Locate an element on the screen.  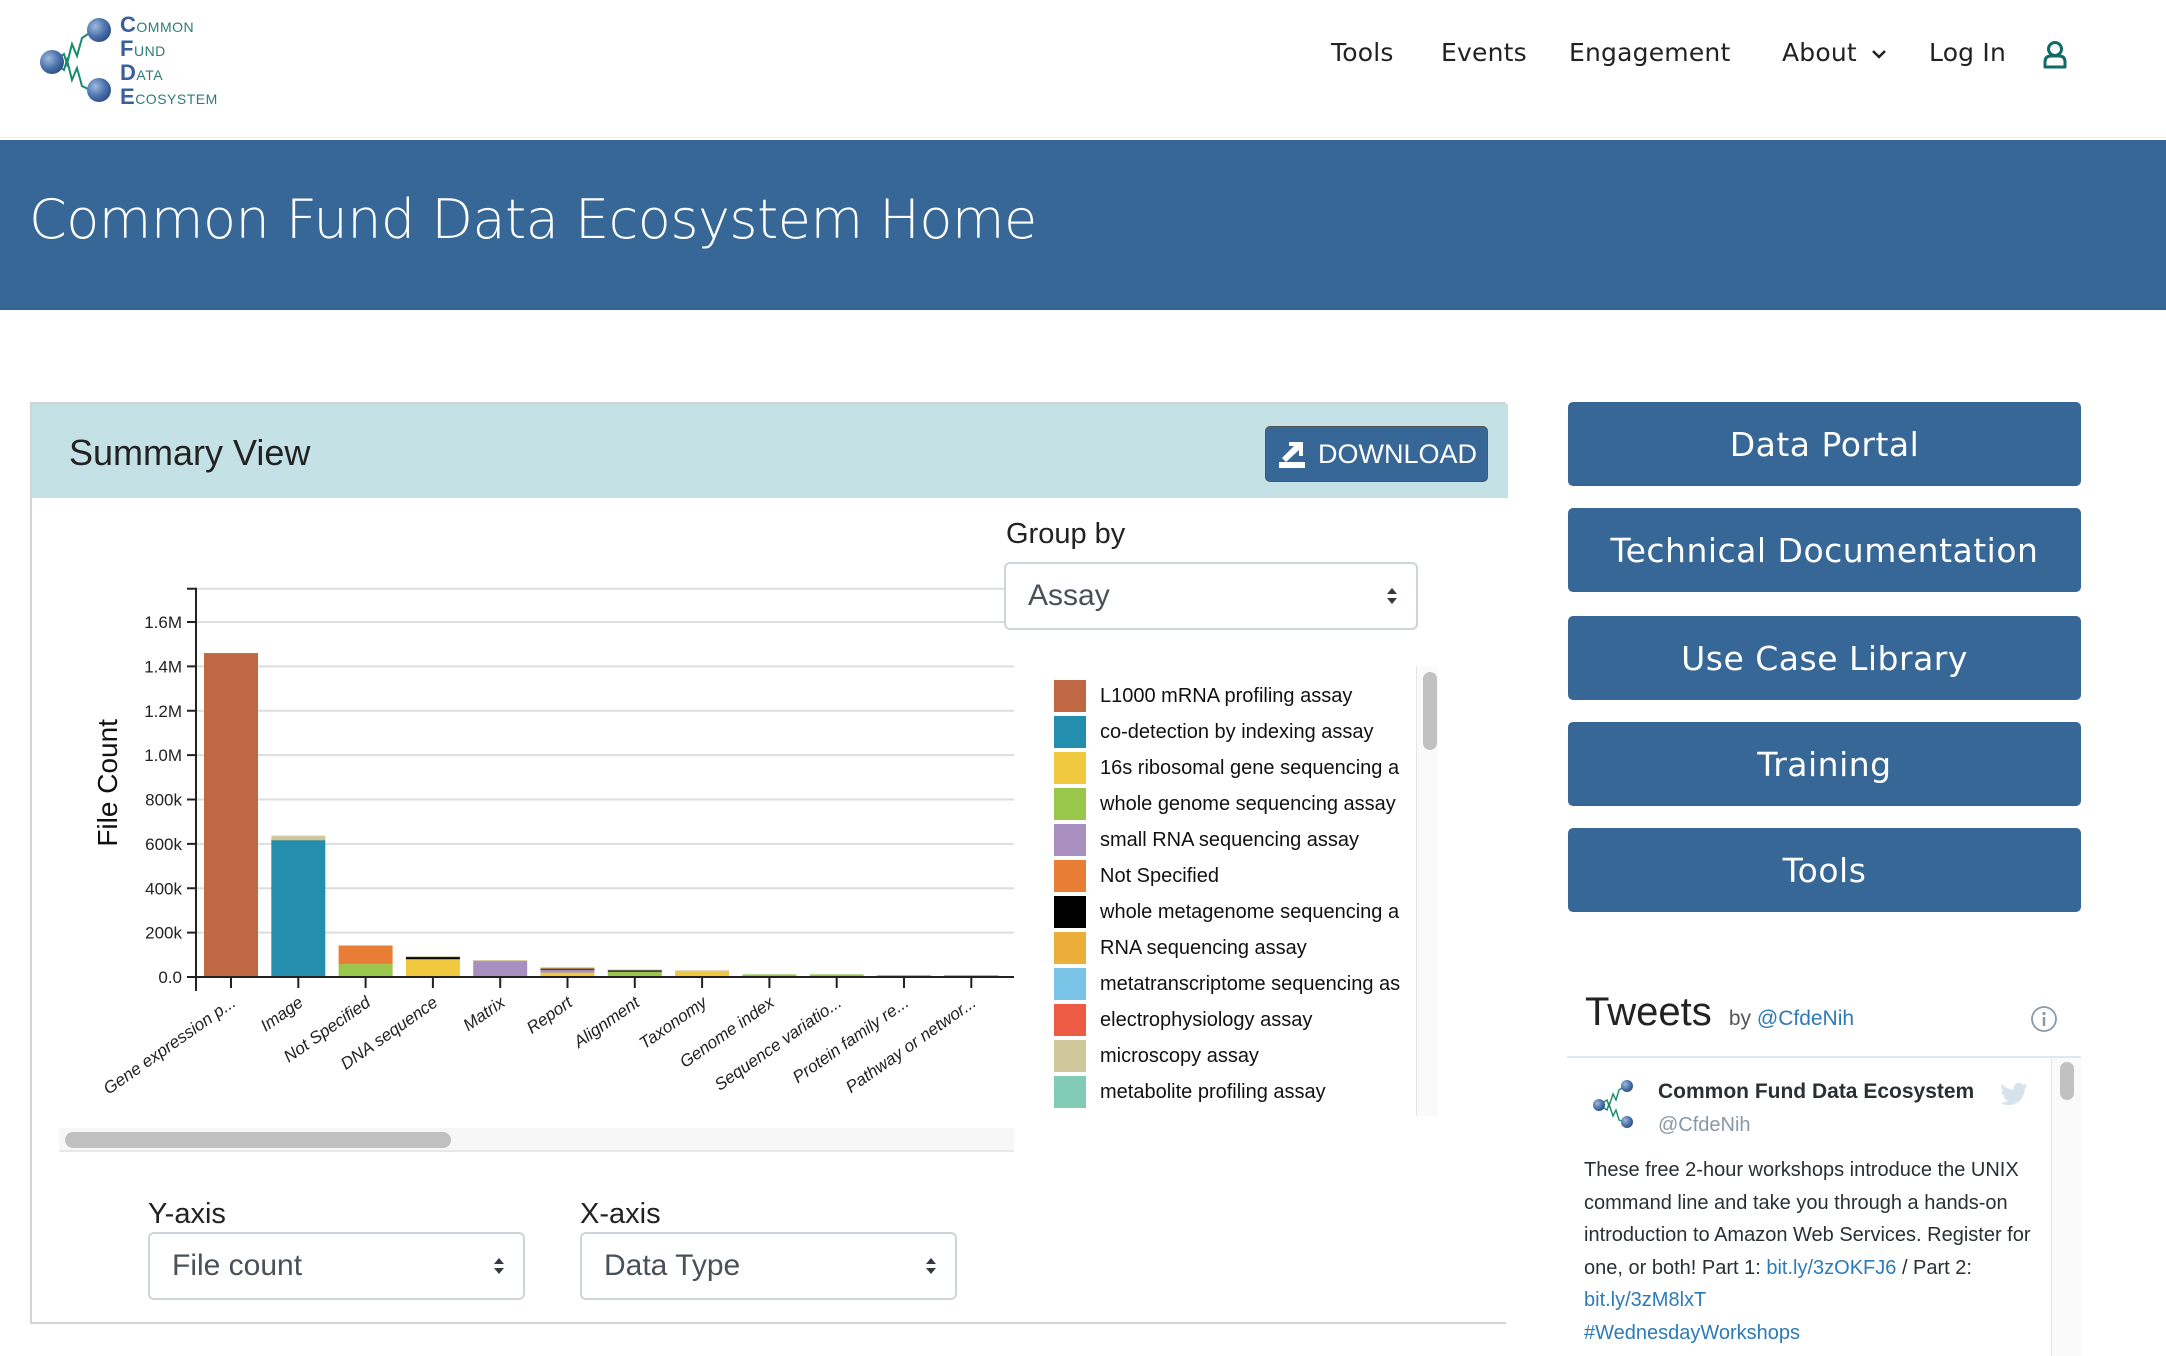
y-tick-label: 1.2M is located at coordinates (163, 711).